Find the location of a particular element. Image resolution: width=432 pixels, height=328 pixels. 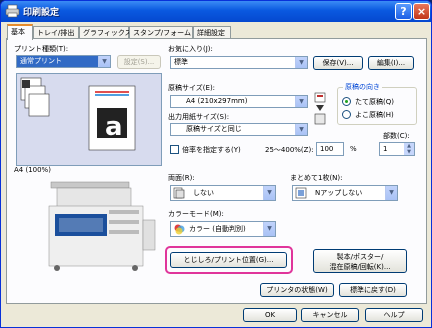

scale-value: 100 is located at coordinates (327, 149).